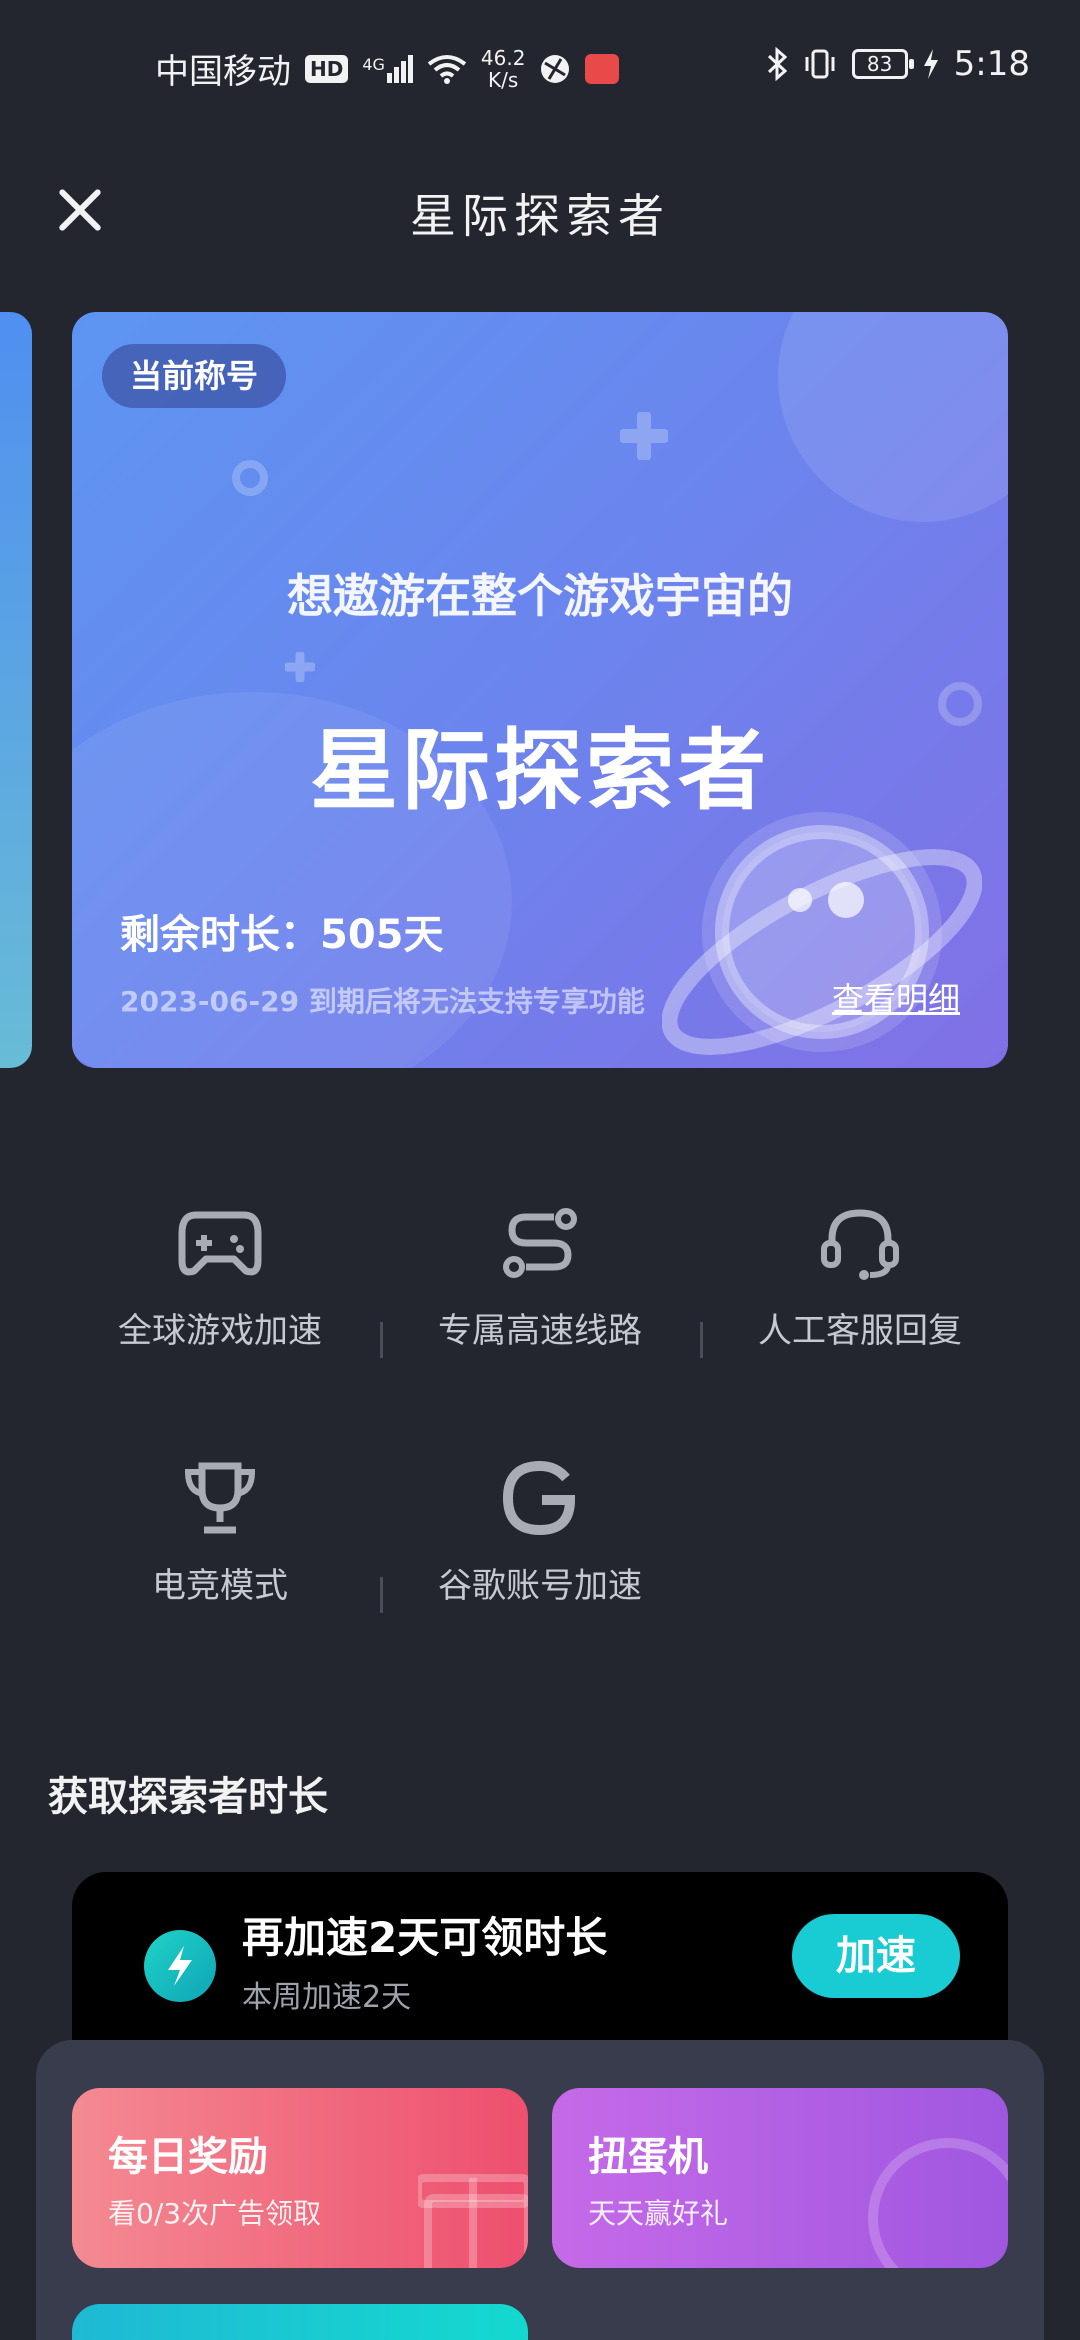 This screenshot has width=1080, height=2340. What do you see at coordinates (658, 2213) in the screenshot?
I see `reward-subtitle: 天天赢好礼` at bounding box center [658, 2213].